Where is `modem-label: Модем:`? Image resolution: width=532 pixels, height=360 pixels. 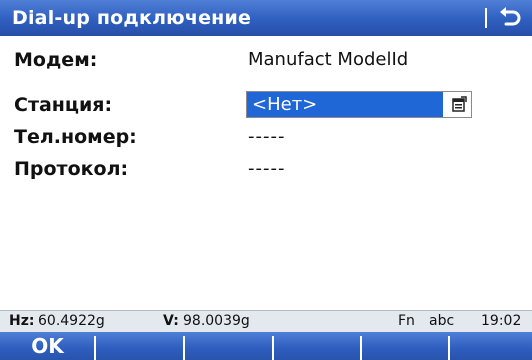 modem-label: Модем: is located at coordinates (56, 60).